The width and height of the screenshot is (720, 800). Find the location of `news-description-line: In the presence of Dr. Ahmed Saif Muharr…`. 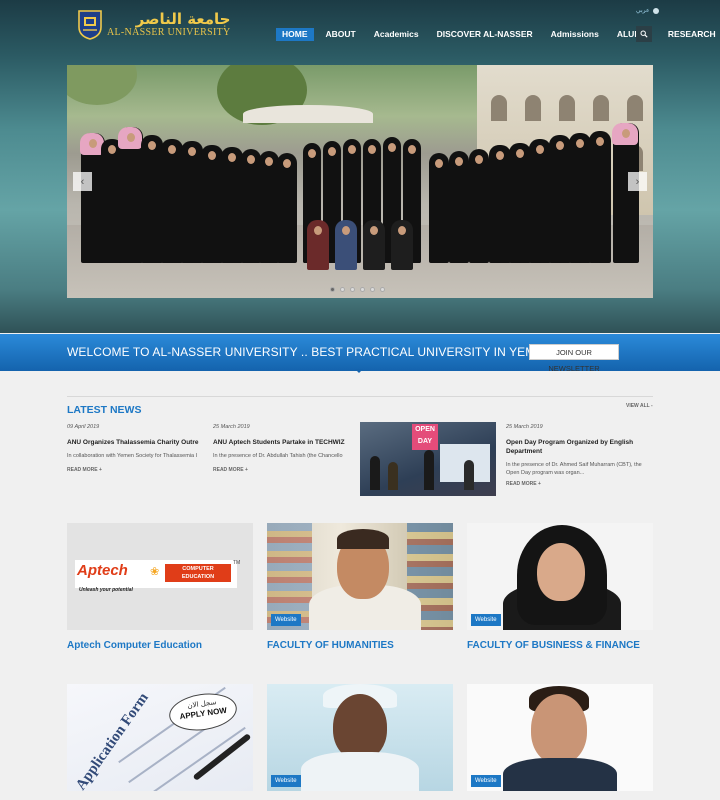

news-description-line: In the presence of Dr. Ahmed Saif Muharr… is located at coordinates (574, 464).